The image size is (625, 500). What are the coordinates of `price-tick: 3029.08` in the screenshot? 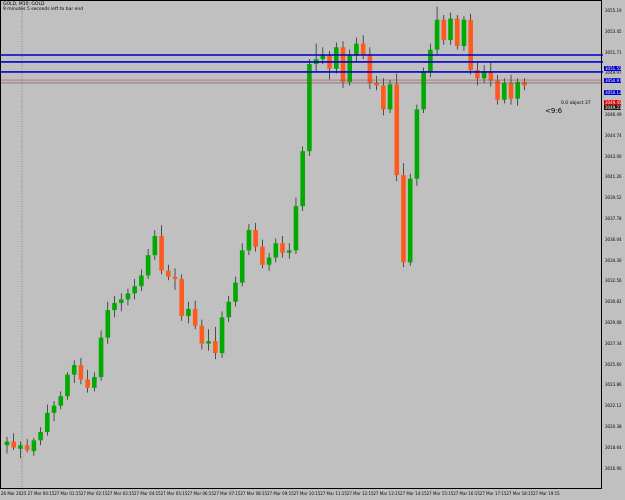 It's located at (613, 322).